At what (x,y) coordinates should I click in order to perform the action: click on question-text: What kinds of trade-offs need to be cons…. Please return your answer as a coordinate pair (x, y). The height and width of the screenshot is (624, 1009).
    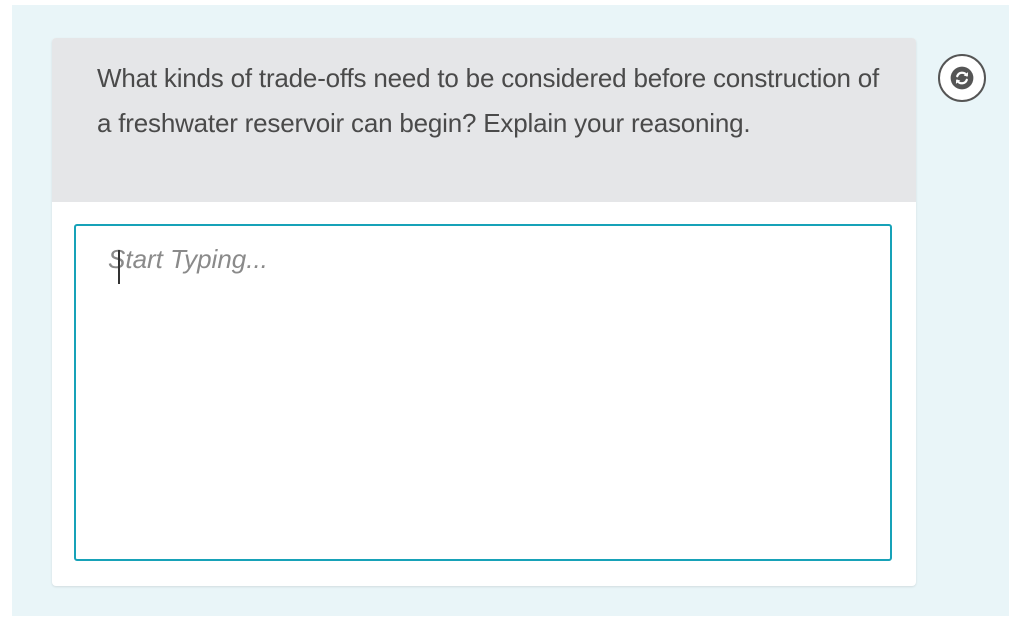
    Looking at the image, I should click on (488, 100).